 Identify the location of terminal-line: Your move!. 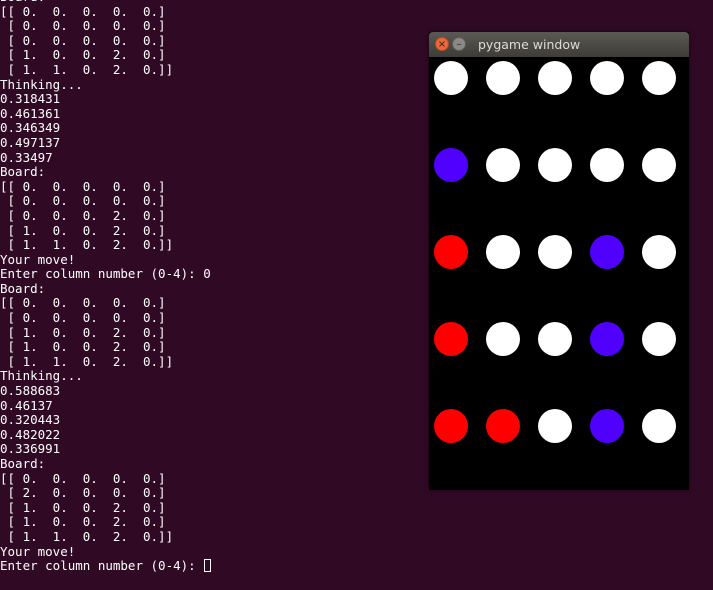
(38, 551).